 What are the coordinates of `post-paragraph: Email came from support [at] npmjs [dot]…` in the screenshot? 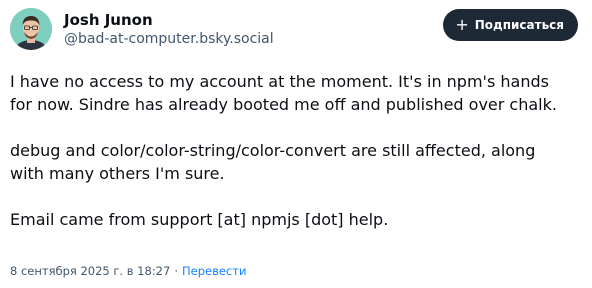 It's located at (199, 219).